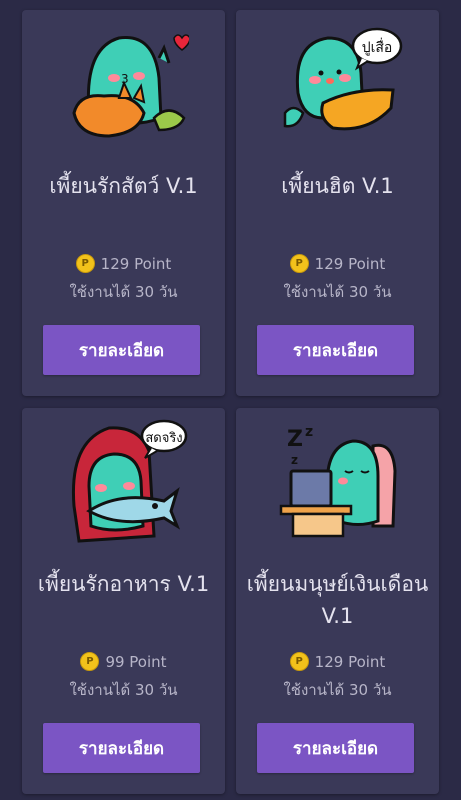 The width and height of the screenshot is (461, 800). I want to click on sticker-price: 99 Point, so click(136, 661).